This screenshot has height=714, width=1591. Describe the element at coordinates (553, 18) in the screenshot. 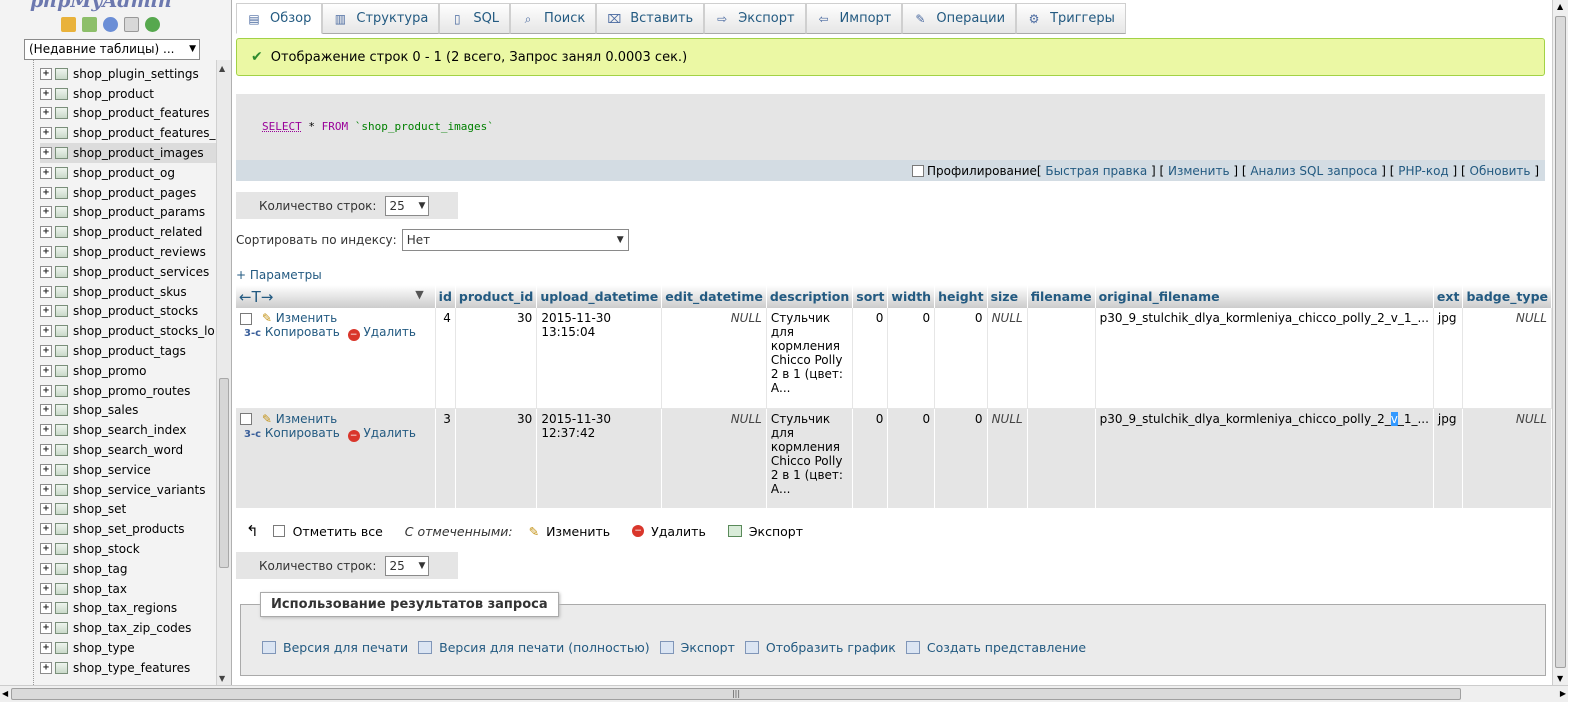

I see `tab-search: ⌕ Поиск` at that location.